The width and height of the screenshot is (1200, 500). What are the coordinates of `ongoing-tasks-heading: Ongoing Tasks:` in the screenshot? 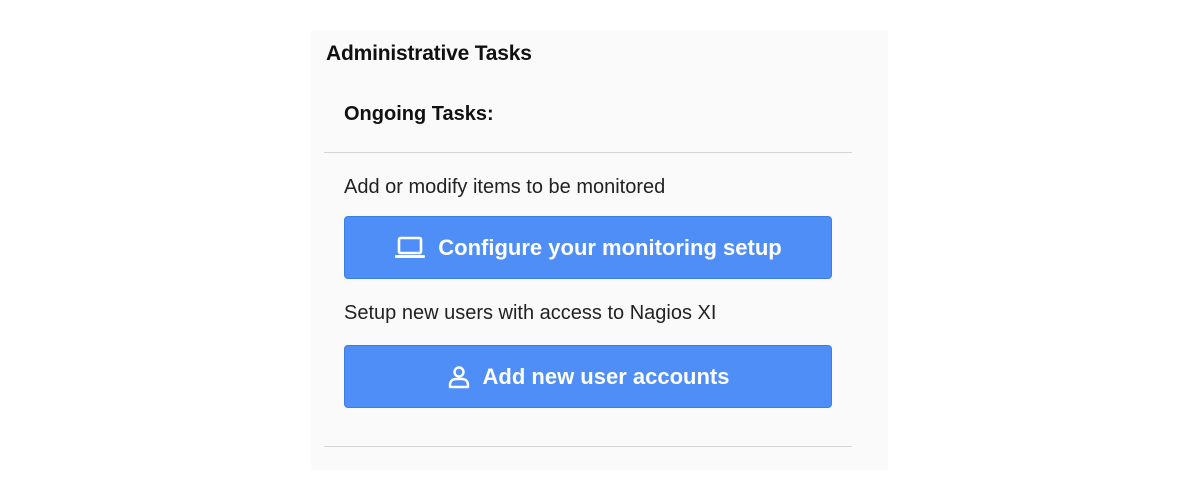 It's located at (419, 114).